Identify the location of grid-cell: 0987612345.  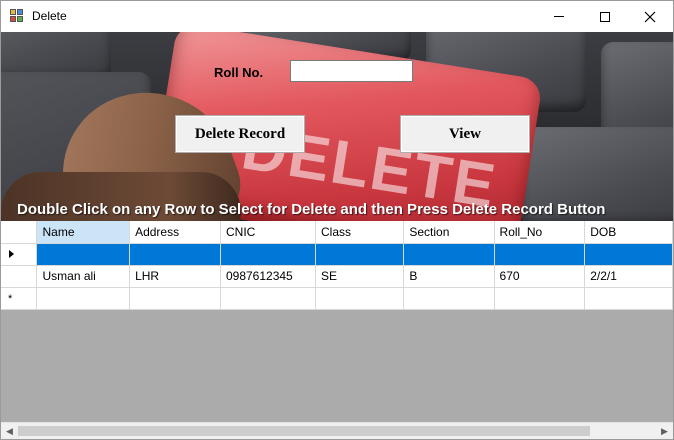
(268, 276).